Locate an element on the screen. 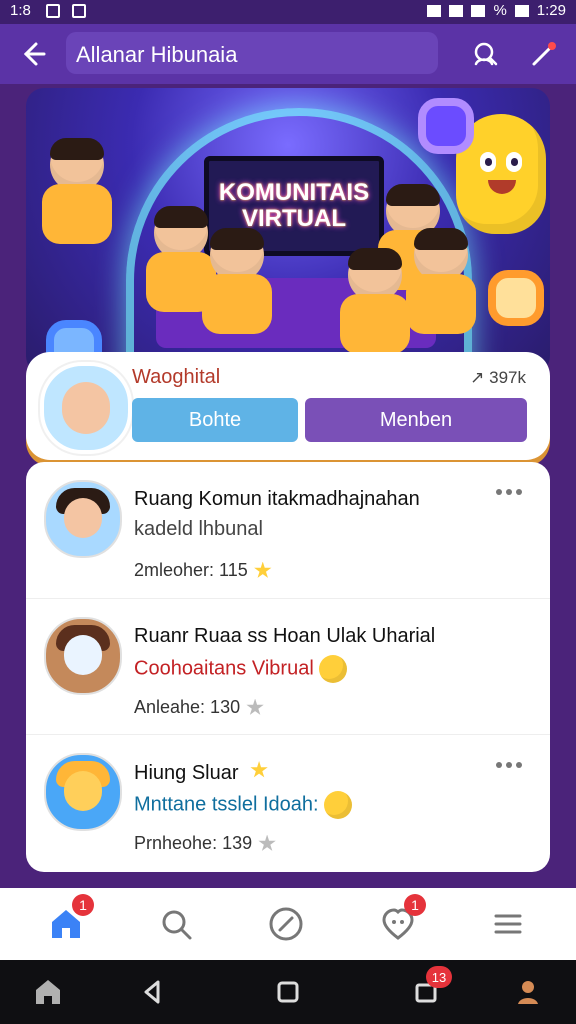 The image size is (576, 1024). profile-count: ↗ 397k is located at coordinates (498, 377).